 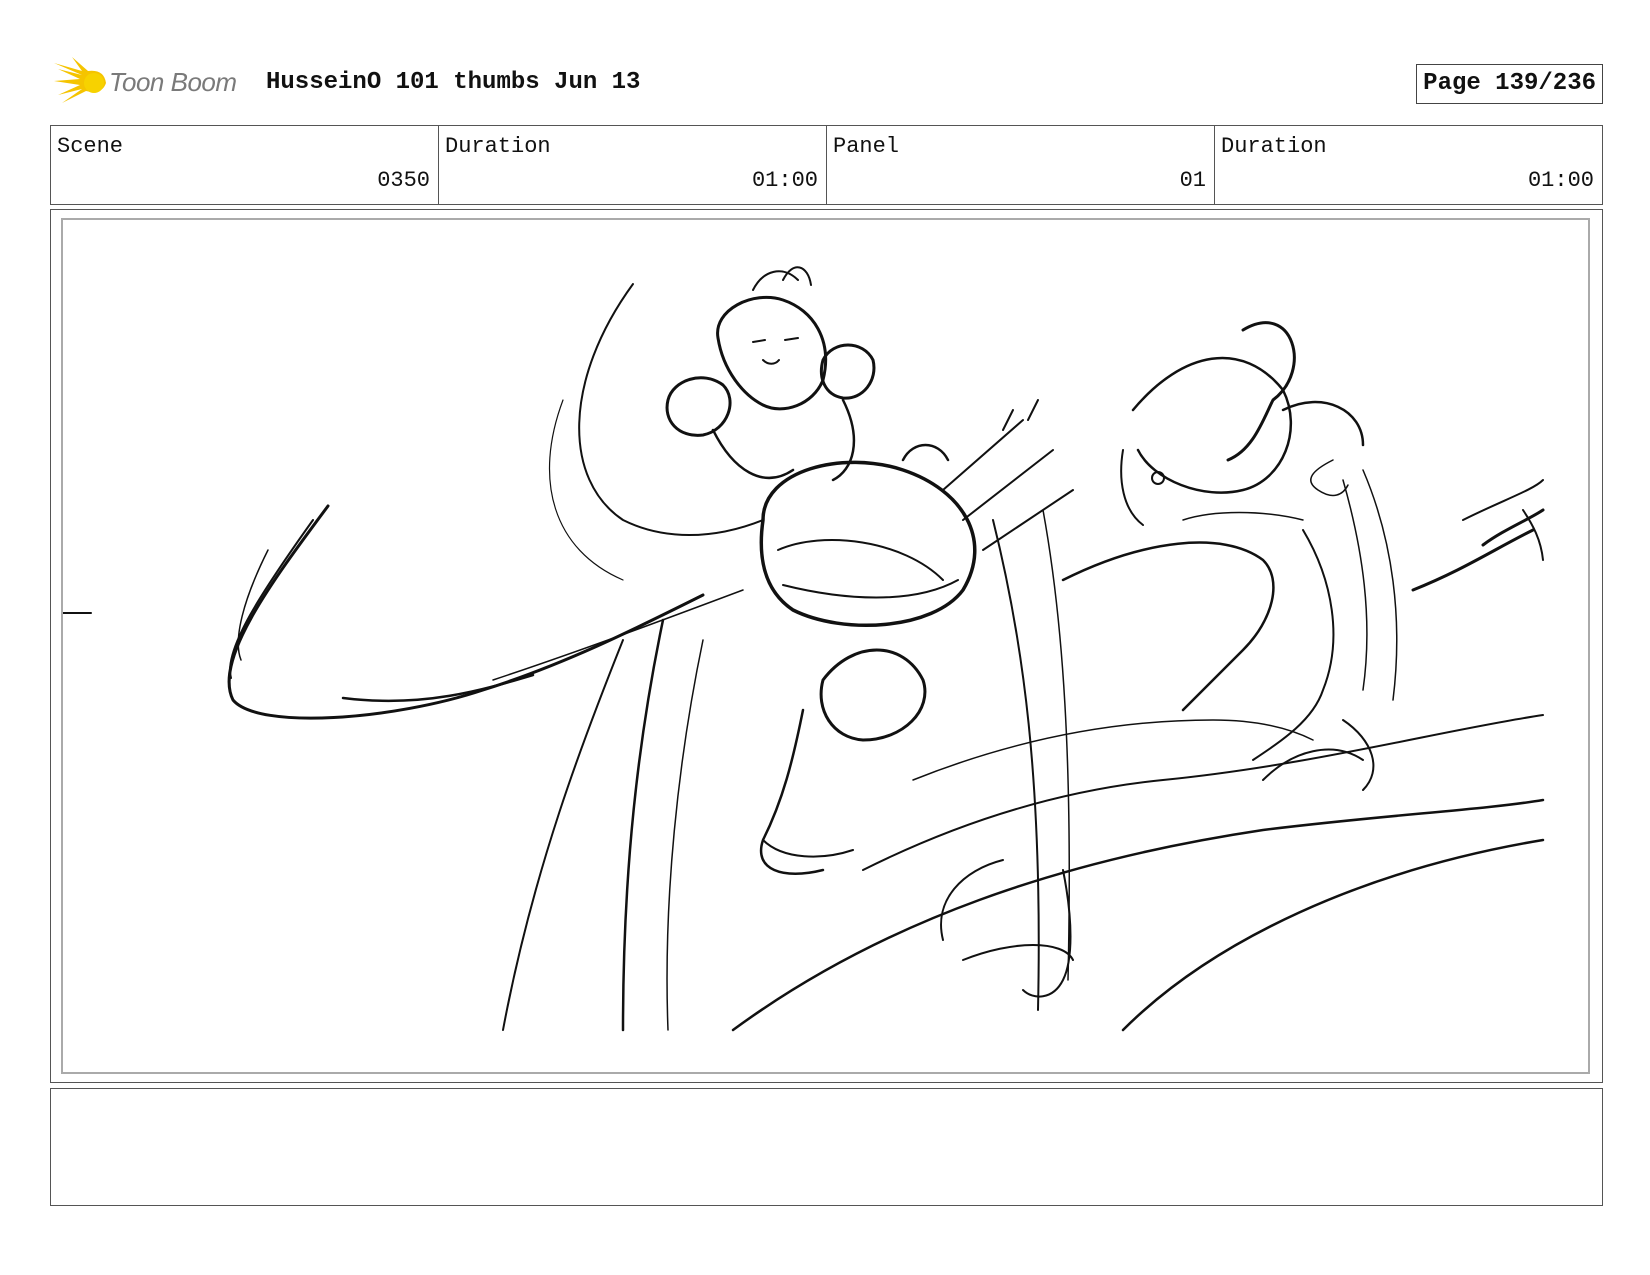 I want to click on scene-duration-value: 01:00, so click(x=784, y=180).